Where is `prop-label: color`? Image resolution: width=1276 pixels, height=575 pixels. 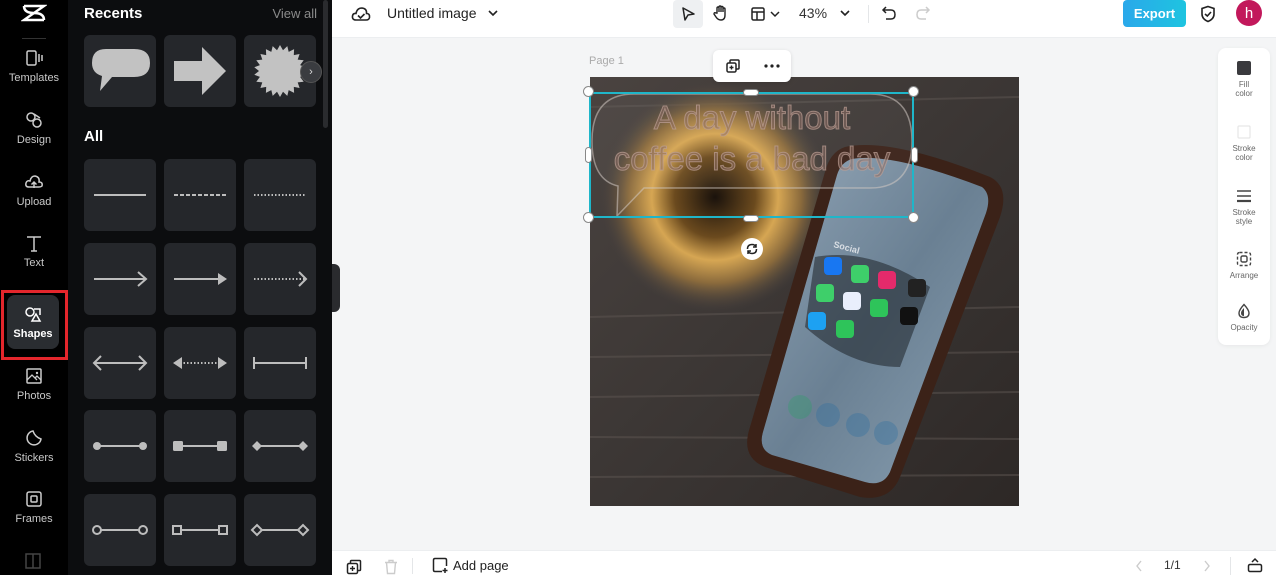
prop-label: color is located at coordinates (1244, 157).